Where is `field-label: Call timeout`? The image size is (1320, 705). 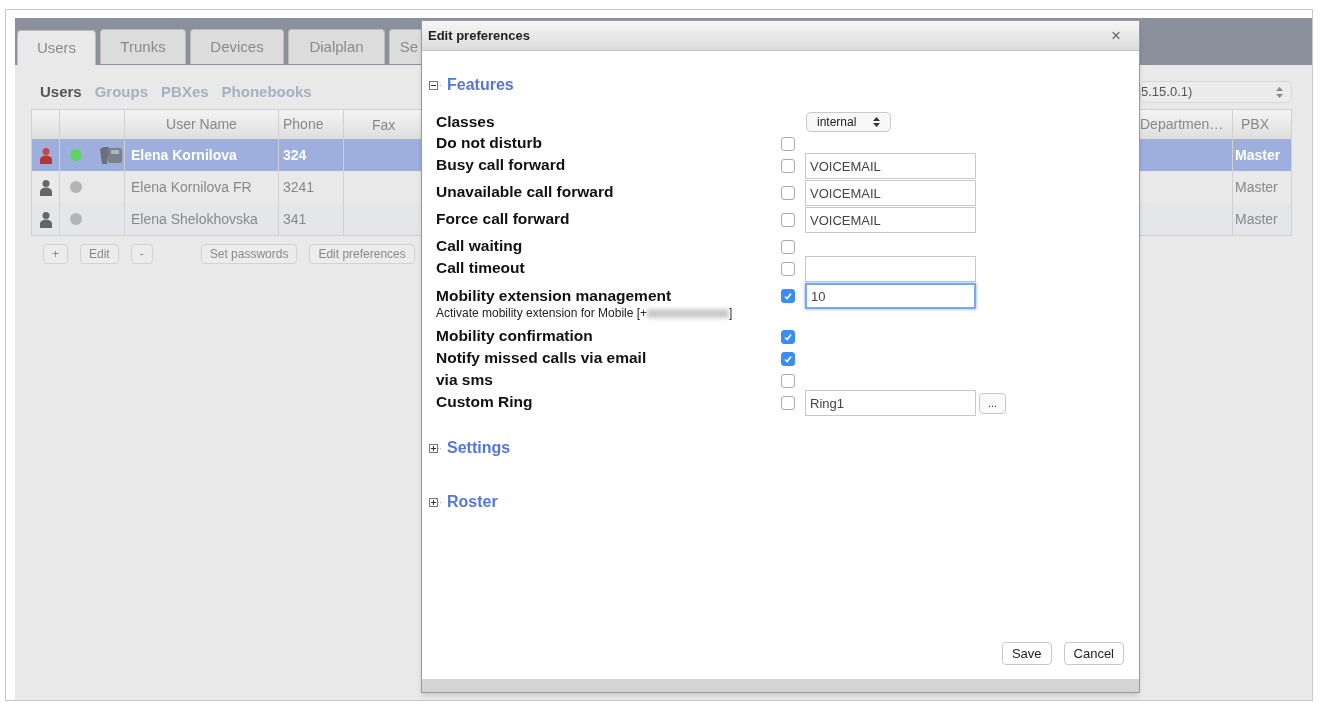
field-label: Call timeout is located at coordinates (481, 268).